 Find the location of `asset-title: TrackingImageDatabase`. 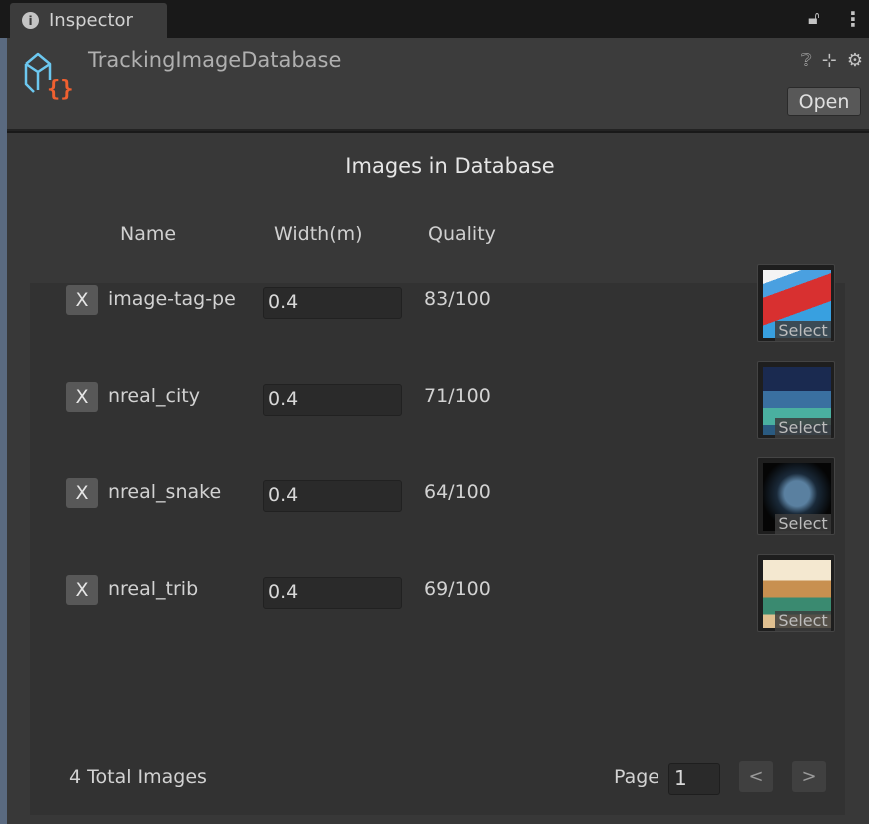

asset-title: TrackingImageDatabase is located at coordinates (215, 60).